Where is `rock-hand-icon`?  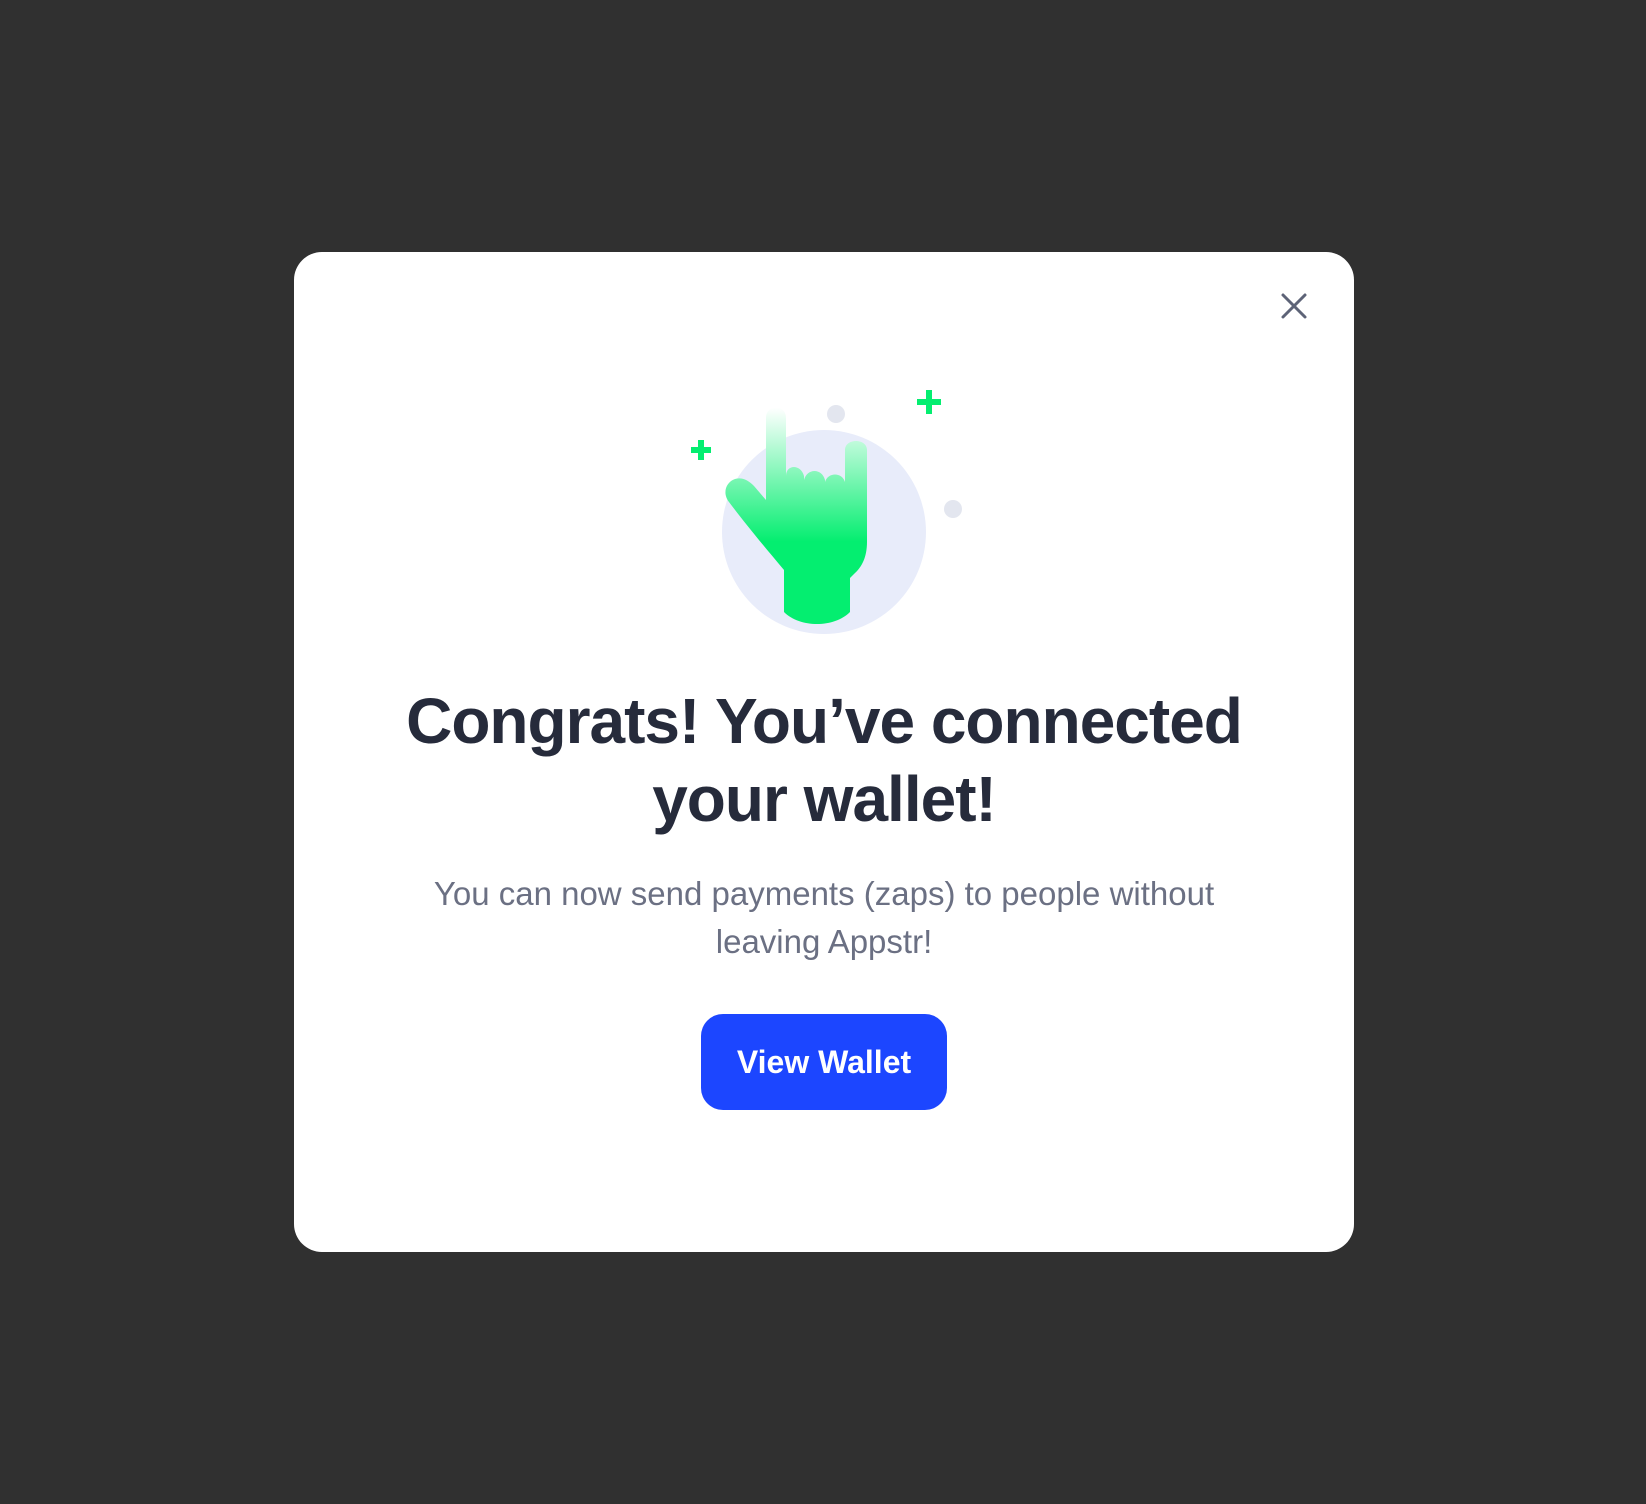
rock-hand-icon is located at coordinates (826, 512).